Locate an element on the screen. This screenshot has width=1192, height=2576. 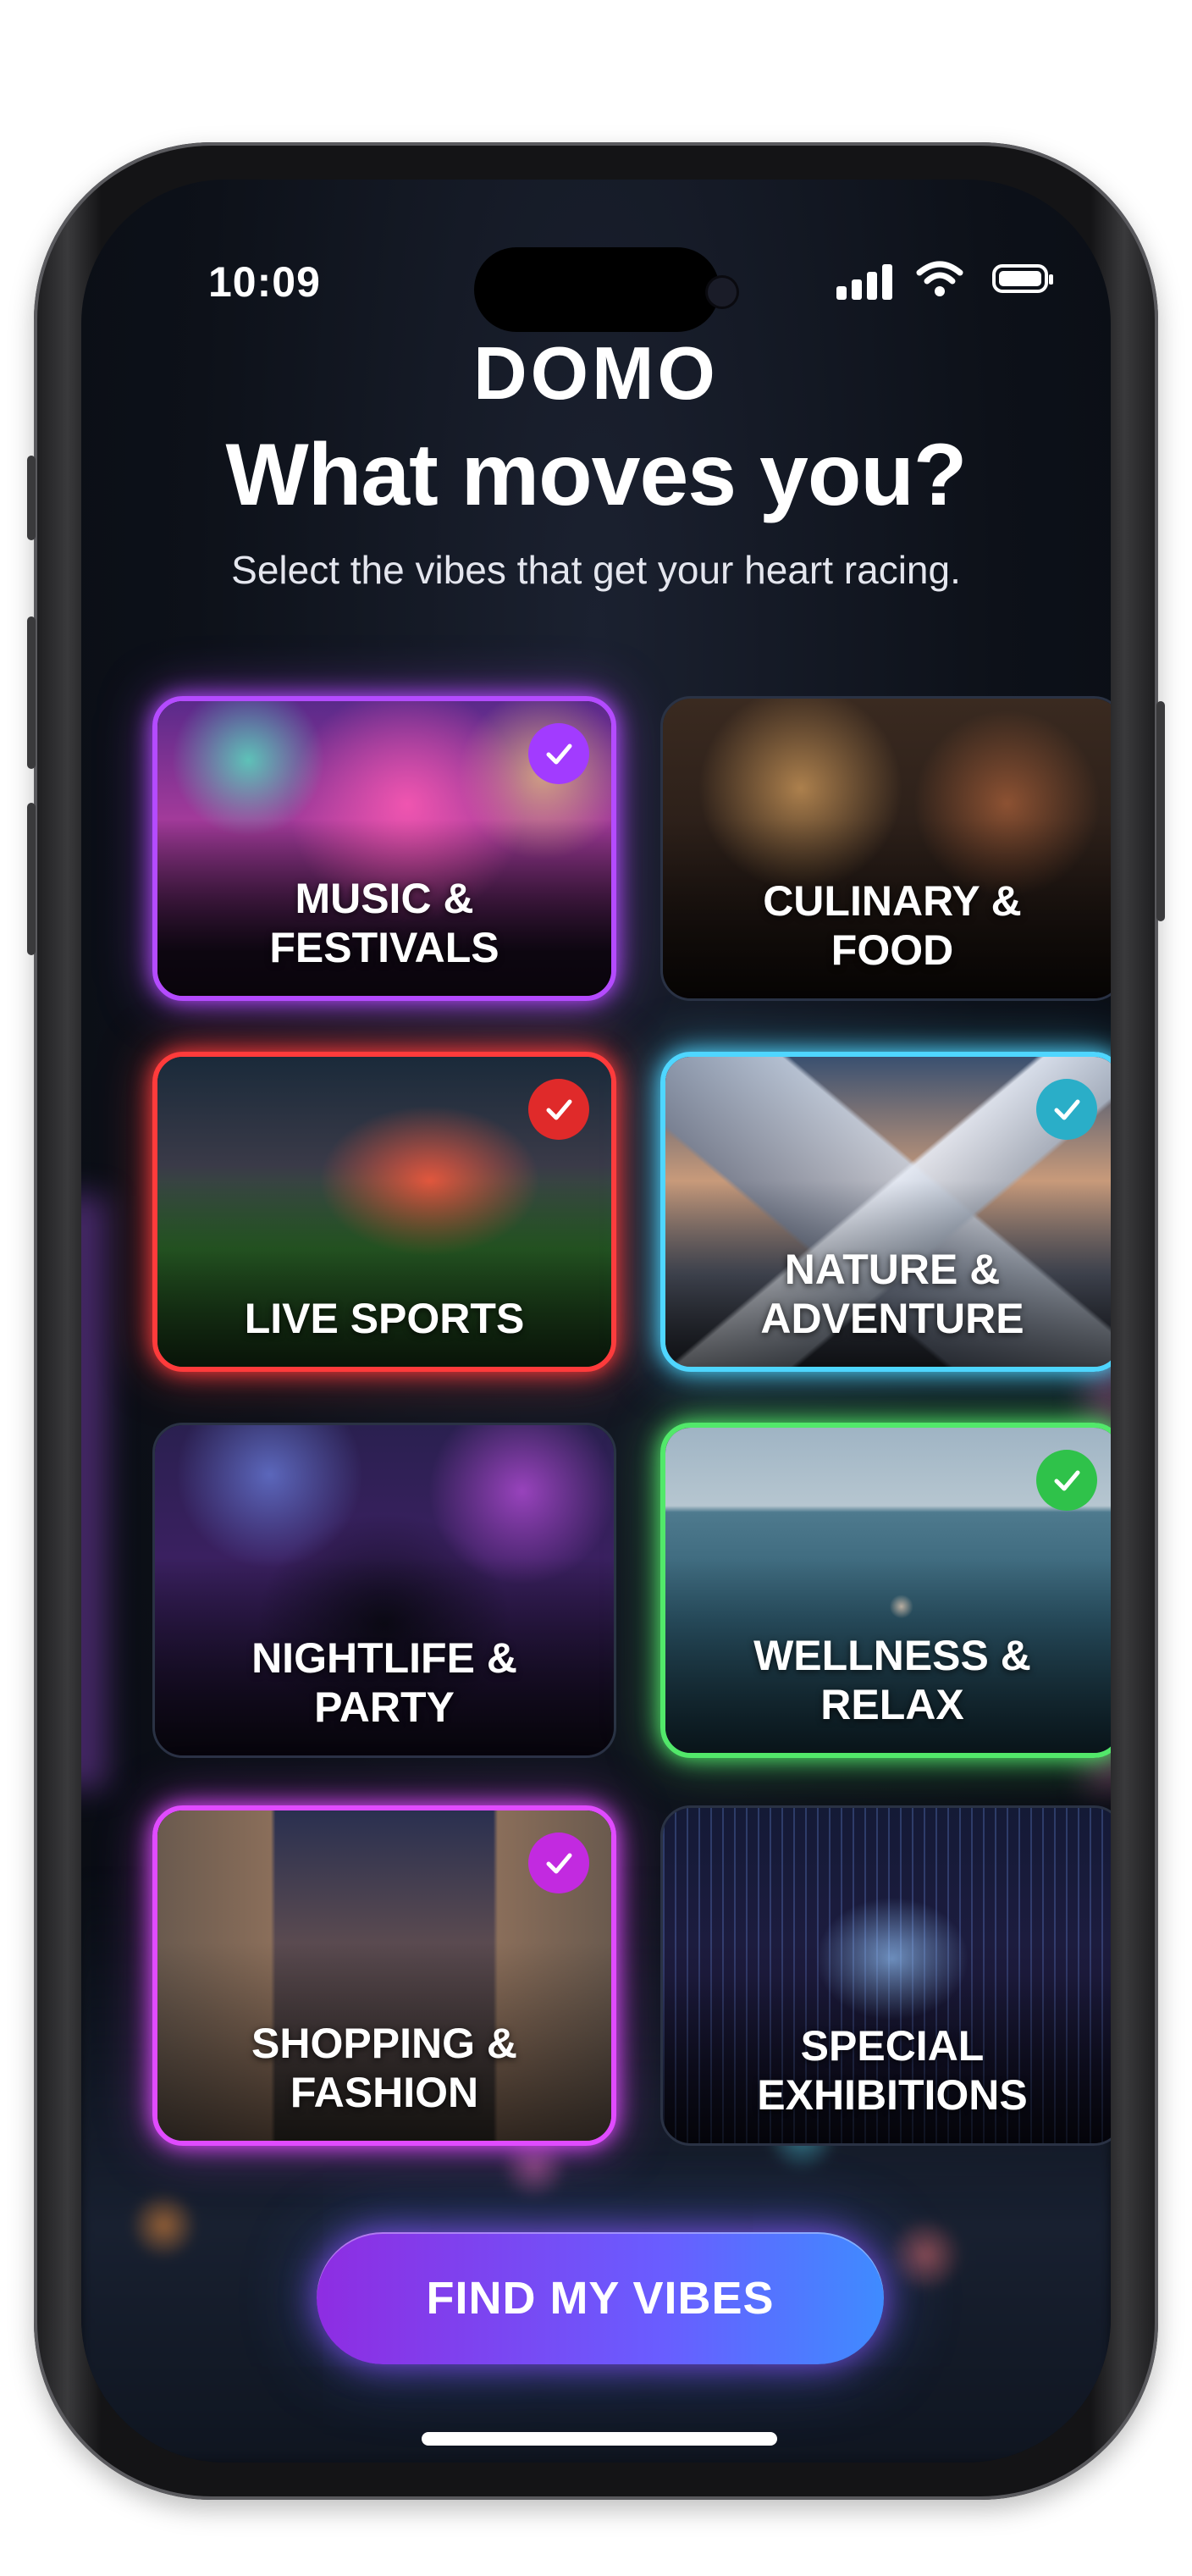
app-logo: DOMO is located at coordinates (596, 373).